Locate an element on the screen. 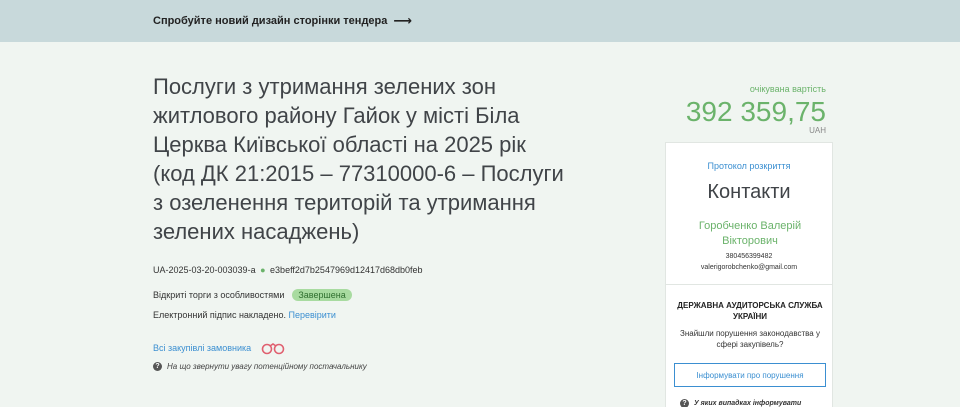 The image size is (960, 407). verify-signature-link: Перевірити is located at coordinates (311, 315).